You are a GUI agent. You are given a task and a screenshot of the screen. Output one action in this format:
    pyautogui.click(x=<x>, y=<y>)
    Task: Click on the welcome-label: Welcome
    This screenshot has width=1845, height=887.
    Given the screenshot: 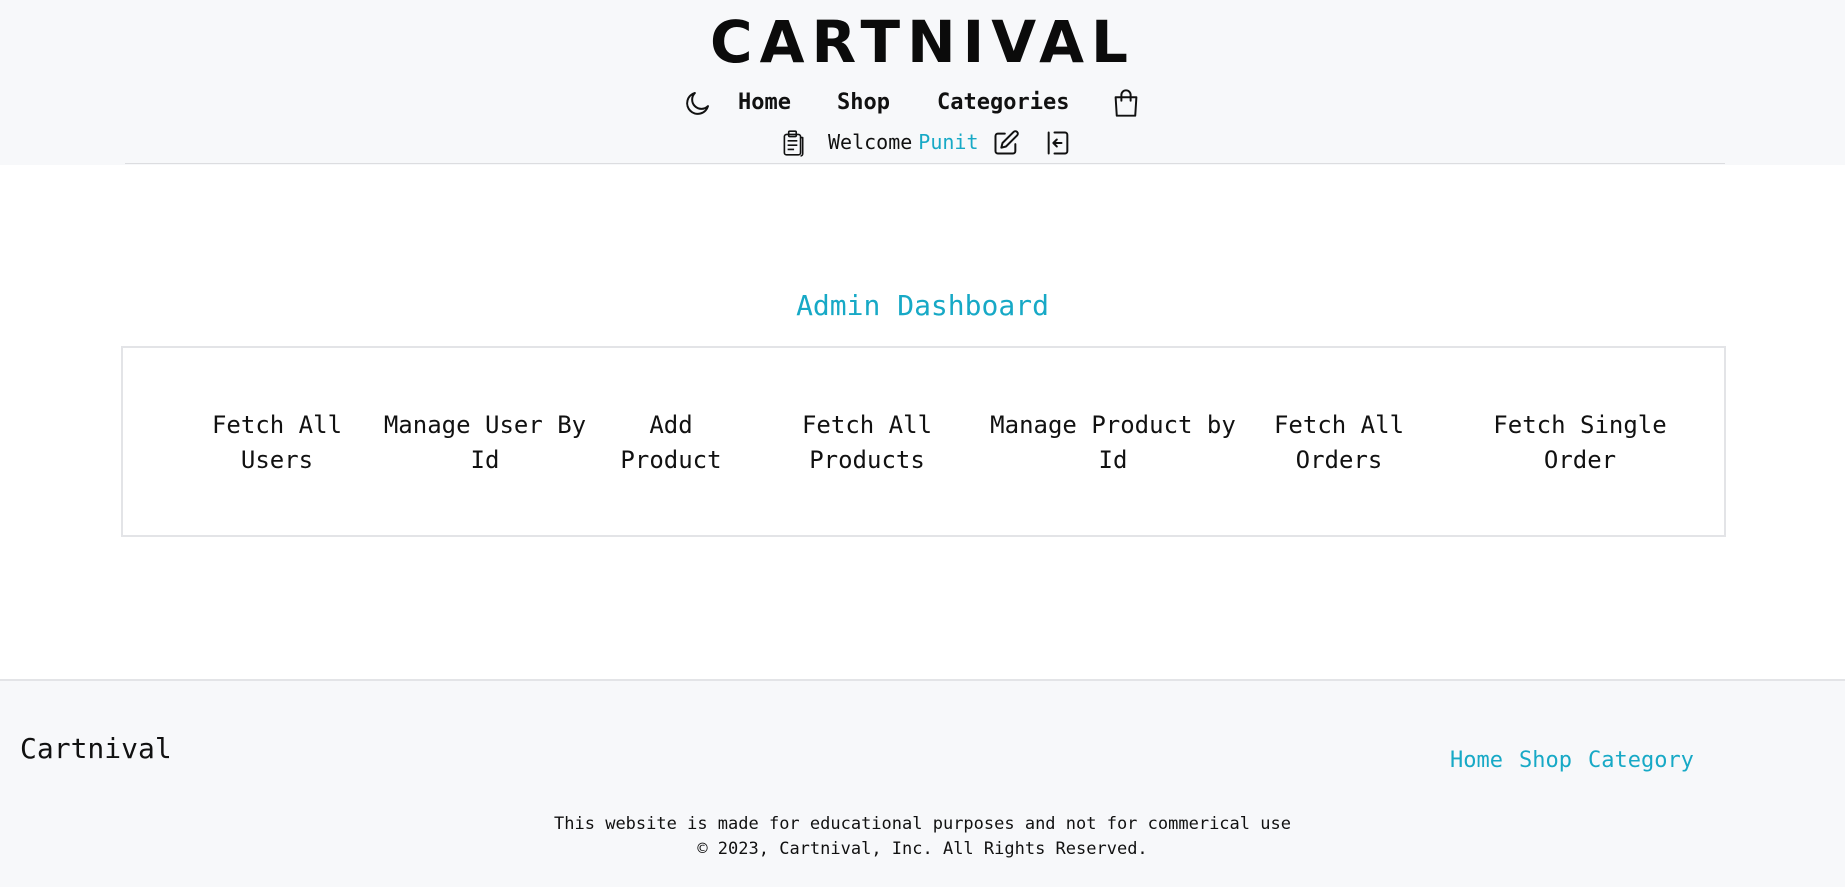 What is the action you would take?
    pyautogui.click(x=870, y=142)
    